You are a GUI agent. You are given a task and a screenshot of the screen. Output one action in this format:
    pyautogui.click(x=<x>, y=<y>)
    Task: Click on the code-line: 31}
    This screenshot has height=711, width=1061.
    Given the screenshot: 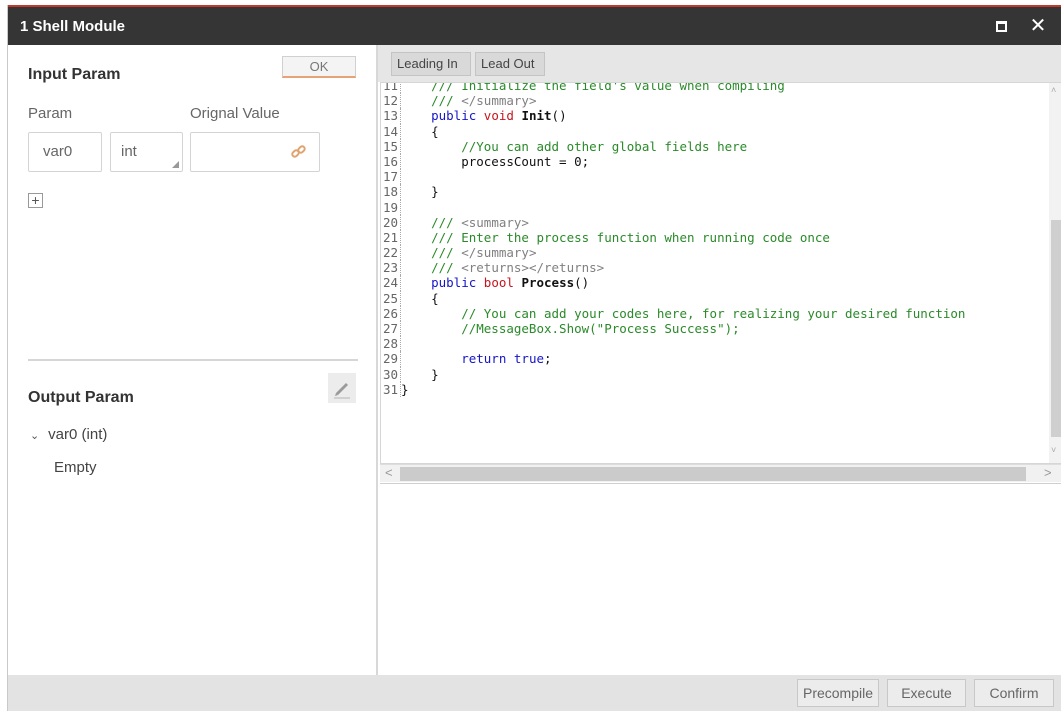 What is the action you would take?
    pyautogui.click(x=716, y=389)
    